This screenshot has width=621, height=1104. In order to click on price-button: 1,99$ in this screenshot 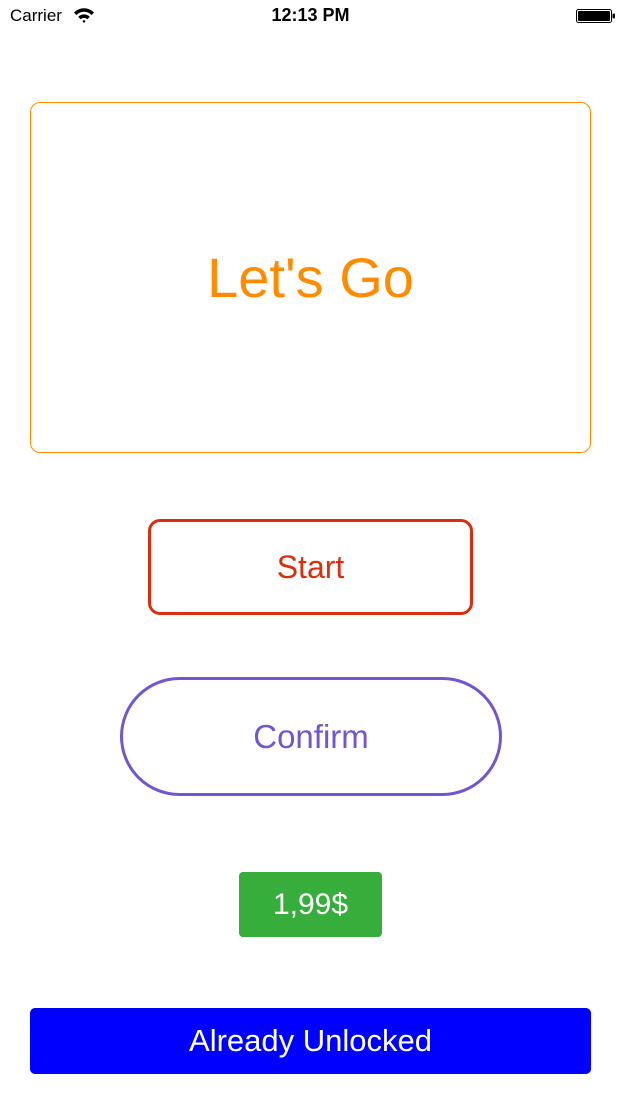, I will do `click(310, 904)`.